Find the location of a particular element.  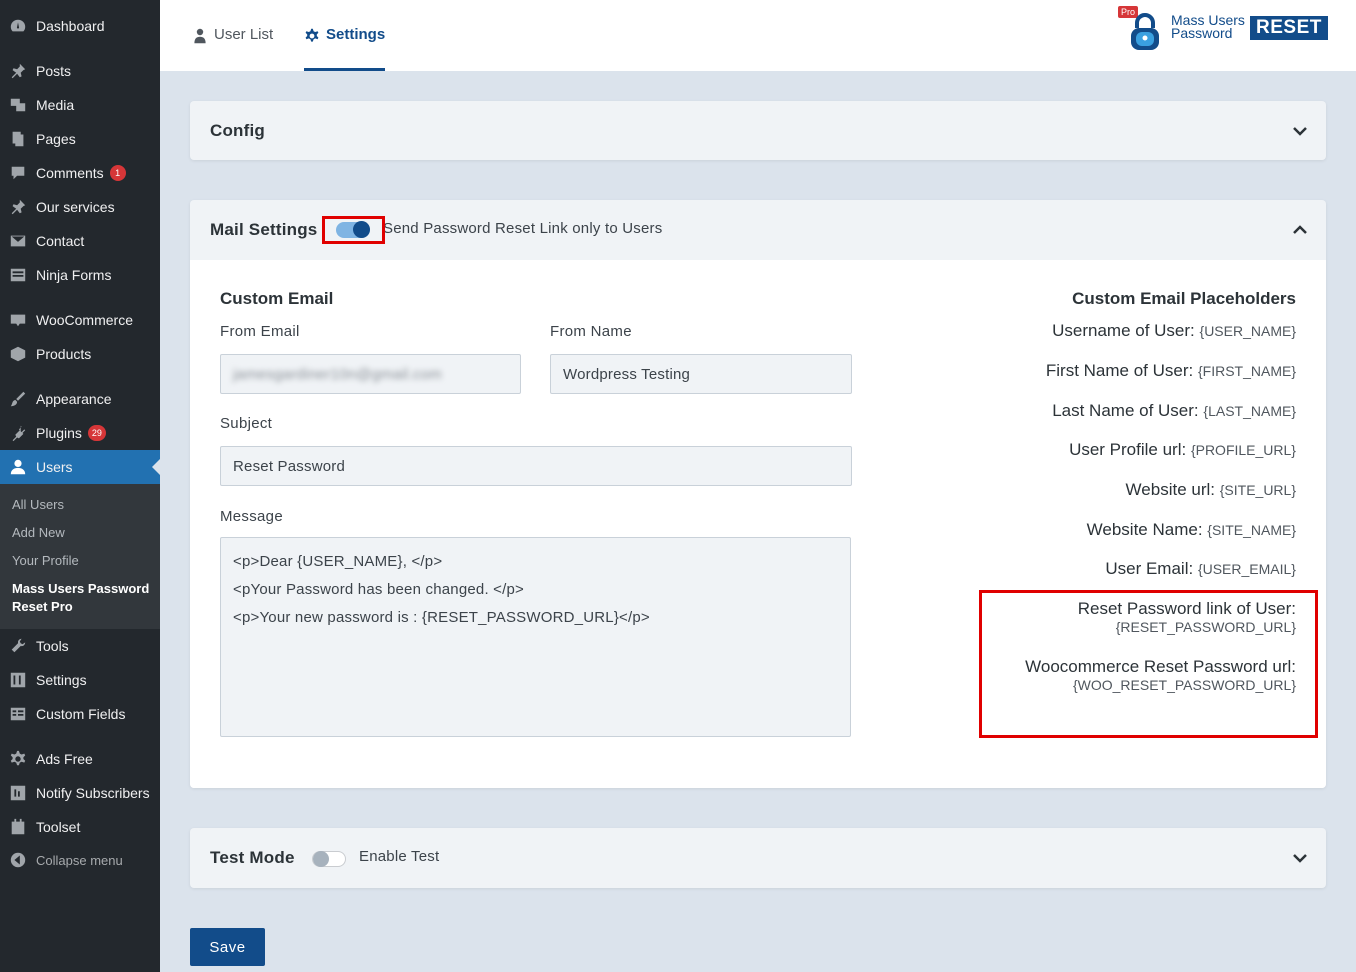

plugin-logo: Pro Mass Users Password RESET is located at coordinates (1223, 29).